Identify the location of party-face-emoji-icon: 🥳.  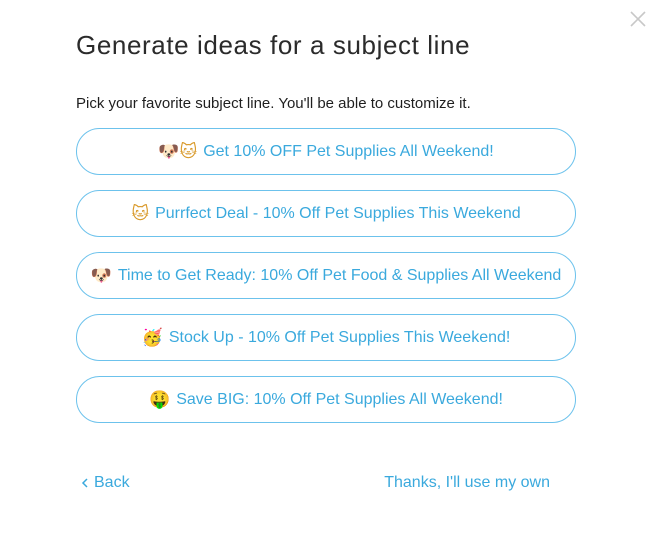
(152, 337).